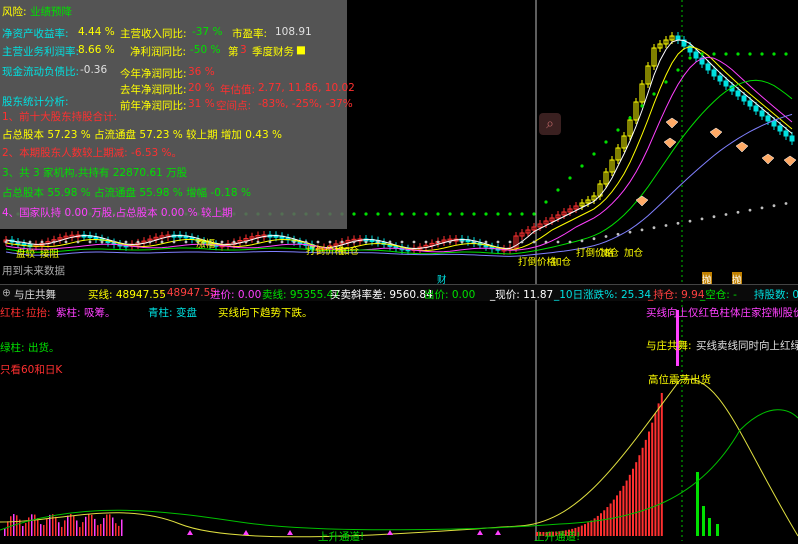 Image resolution: width=798 pixels, height=544 pixels. What do you see at coordinates (718, 295) in the screenshot?
I see `indicator-value-9: _空仓: -` at bounding box center [718, 295].